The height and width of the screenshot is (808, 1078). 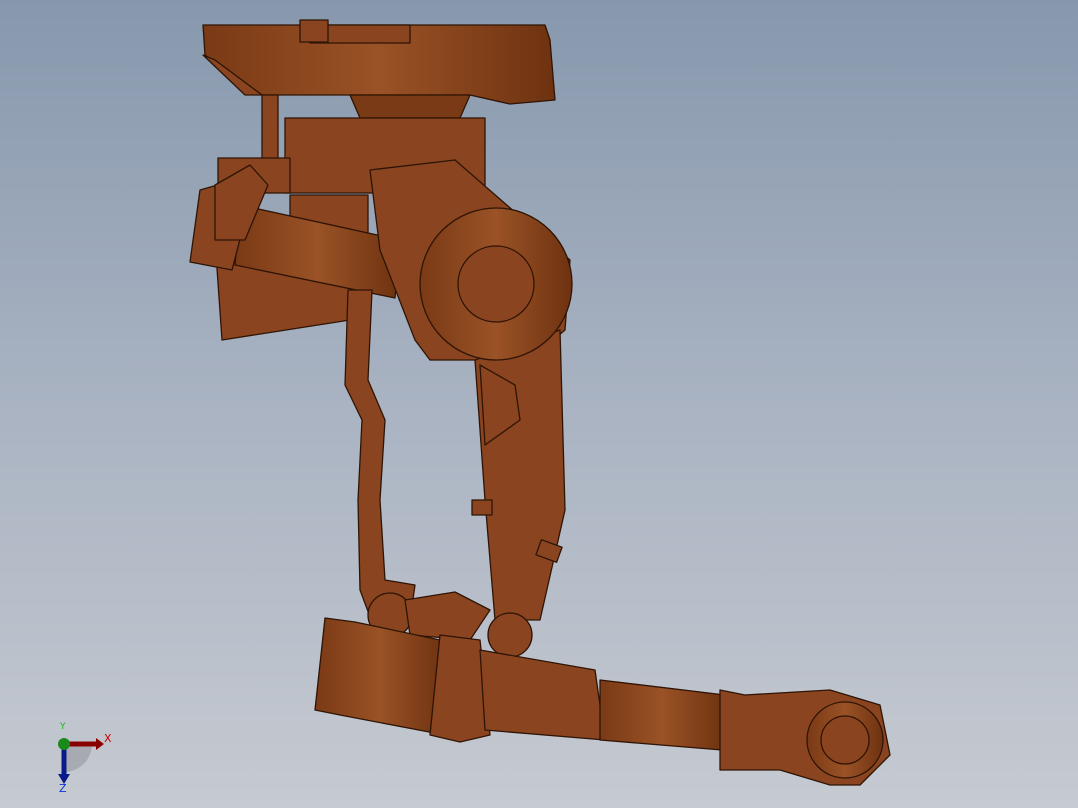 I want to click on z-axis-label: Z, so click(x=63, y=788).